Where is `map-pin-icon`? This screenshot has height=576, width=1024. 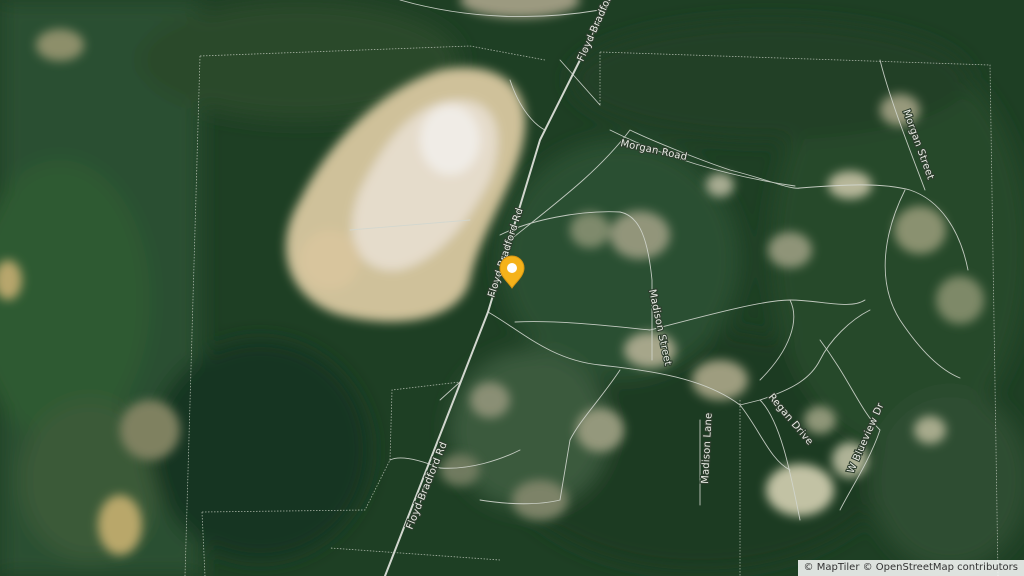
map-pin-icon is located at coordinates (512, 272).